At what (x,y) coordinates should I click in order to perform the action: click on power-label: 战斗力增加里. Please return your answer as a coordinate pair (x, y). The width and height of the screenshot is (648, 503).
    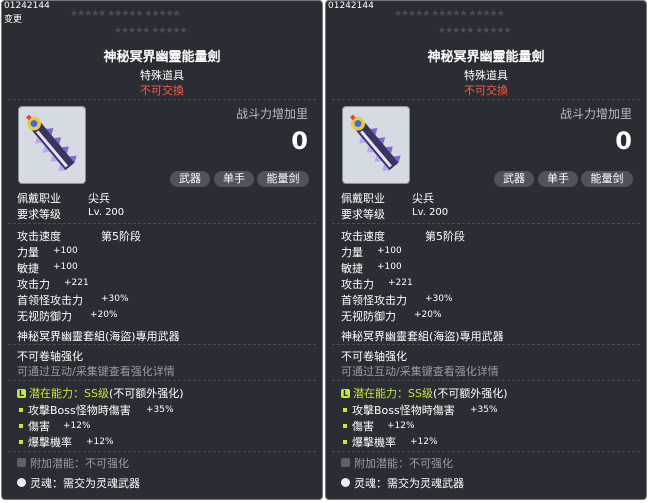
    Looking at the image, I should click on (595, 114).